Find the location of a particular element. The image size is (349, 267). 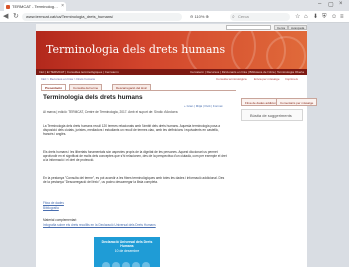

material-label: Material complementari: is located at coordinates (60, 220).